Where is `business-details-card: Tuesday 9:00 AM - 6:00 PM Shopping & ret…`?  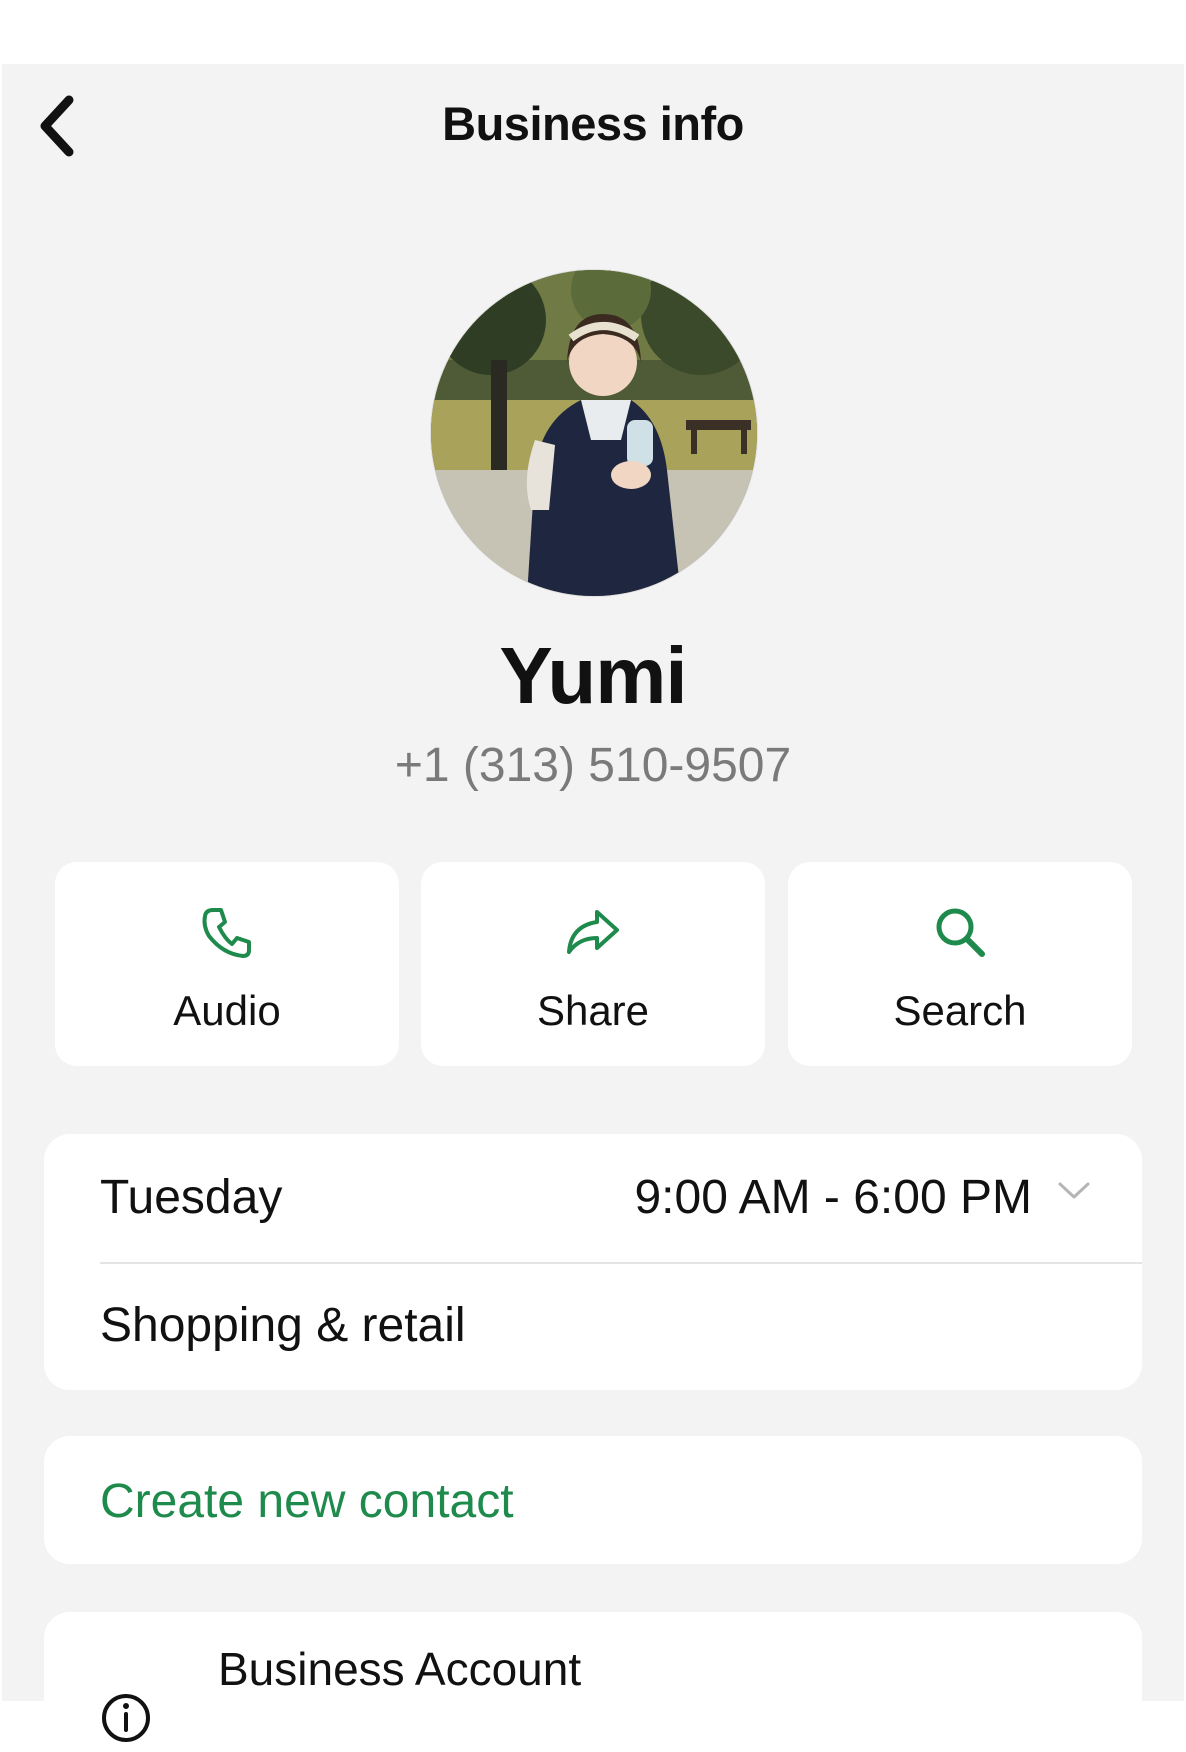 business-details-card: Tuesday 9:00 AM - 6:00 PM Shopping & ret… is located at coordinates (593, 1262).